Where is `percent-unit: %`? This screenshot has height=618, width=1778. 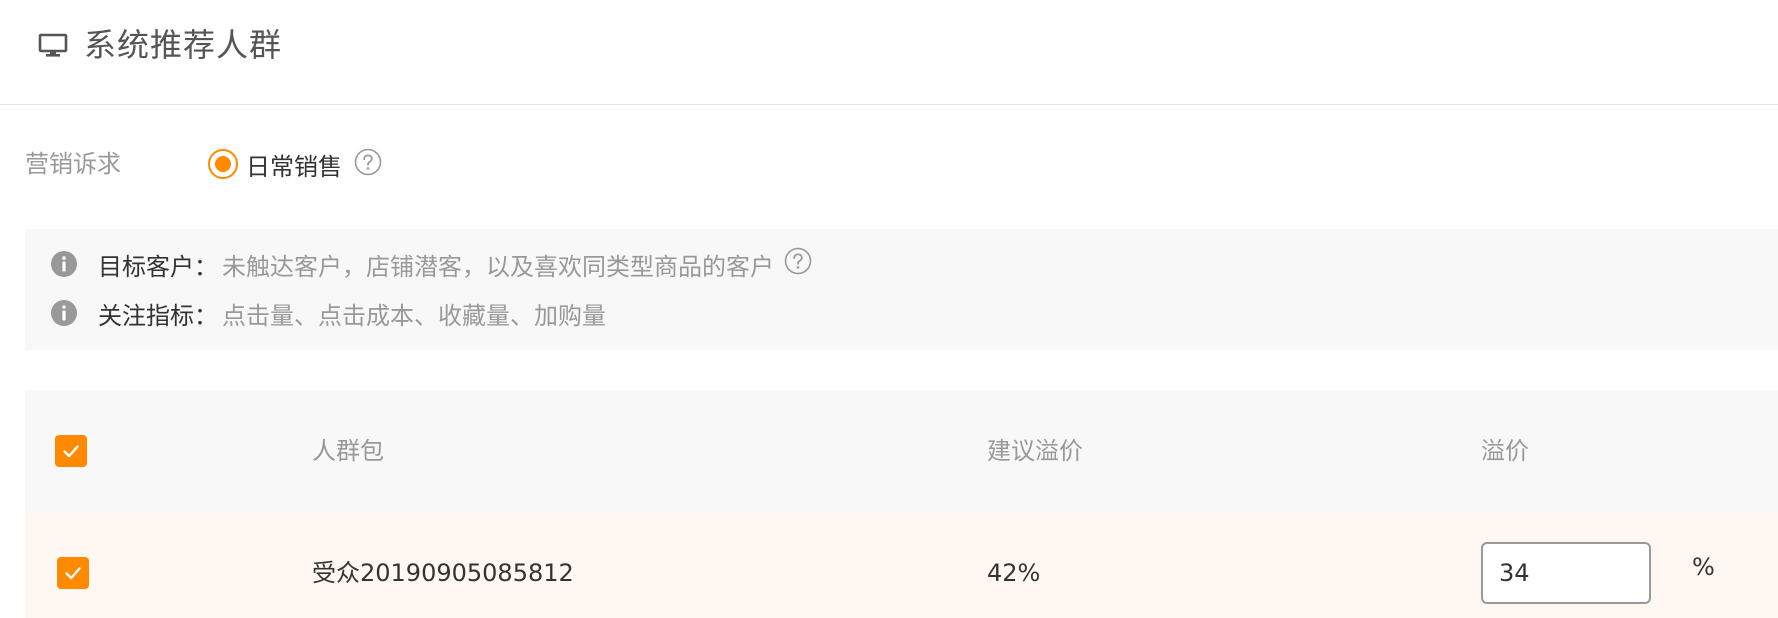
percent-unit: % is located at coordinates (1703, 567).